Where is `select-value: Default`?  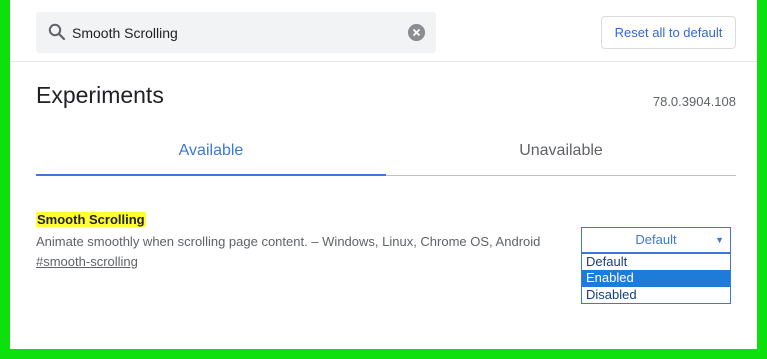 select-value: Default is located at coordinates (656, 239).